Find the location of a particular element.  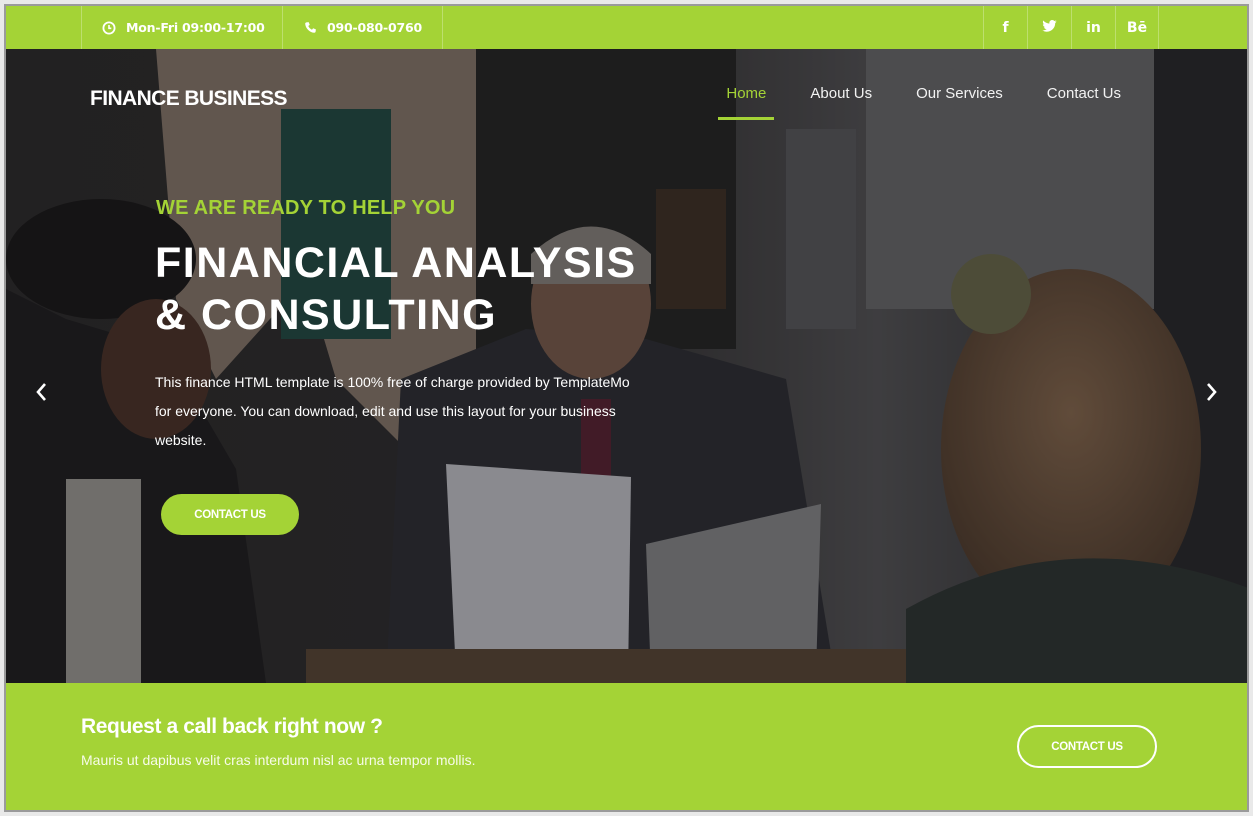

callback-title: Request a call back right now ? is located at coordinates (232, 726).